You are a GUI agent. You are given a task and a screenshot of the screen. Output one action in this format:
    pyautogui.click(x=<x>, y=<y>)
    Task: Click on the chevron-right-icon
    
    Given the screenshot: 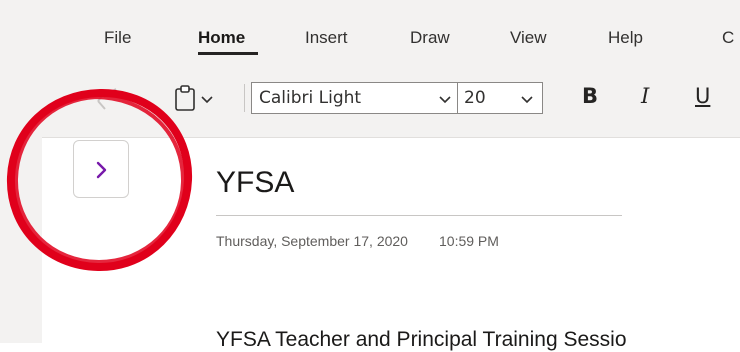 What is the action you would take?
    pyautogui.click(x=101, y=170)
    